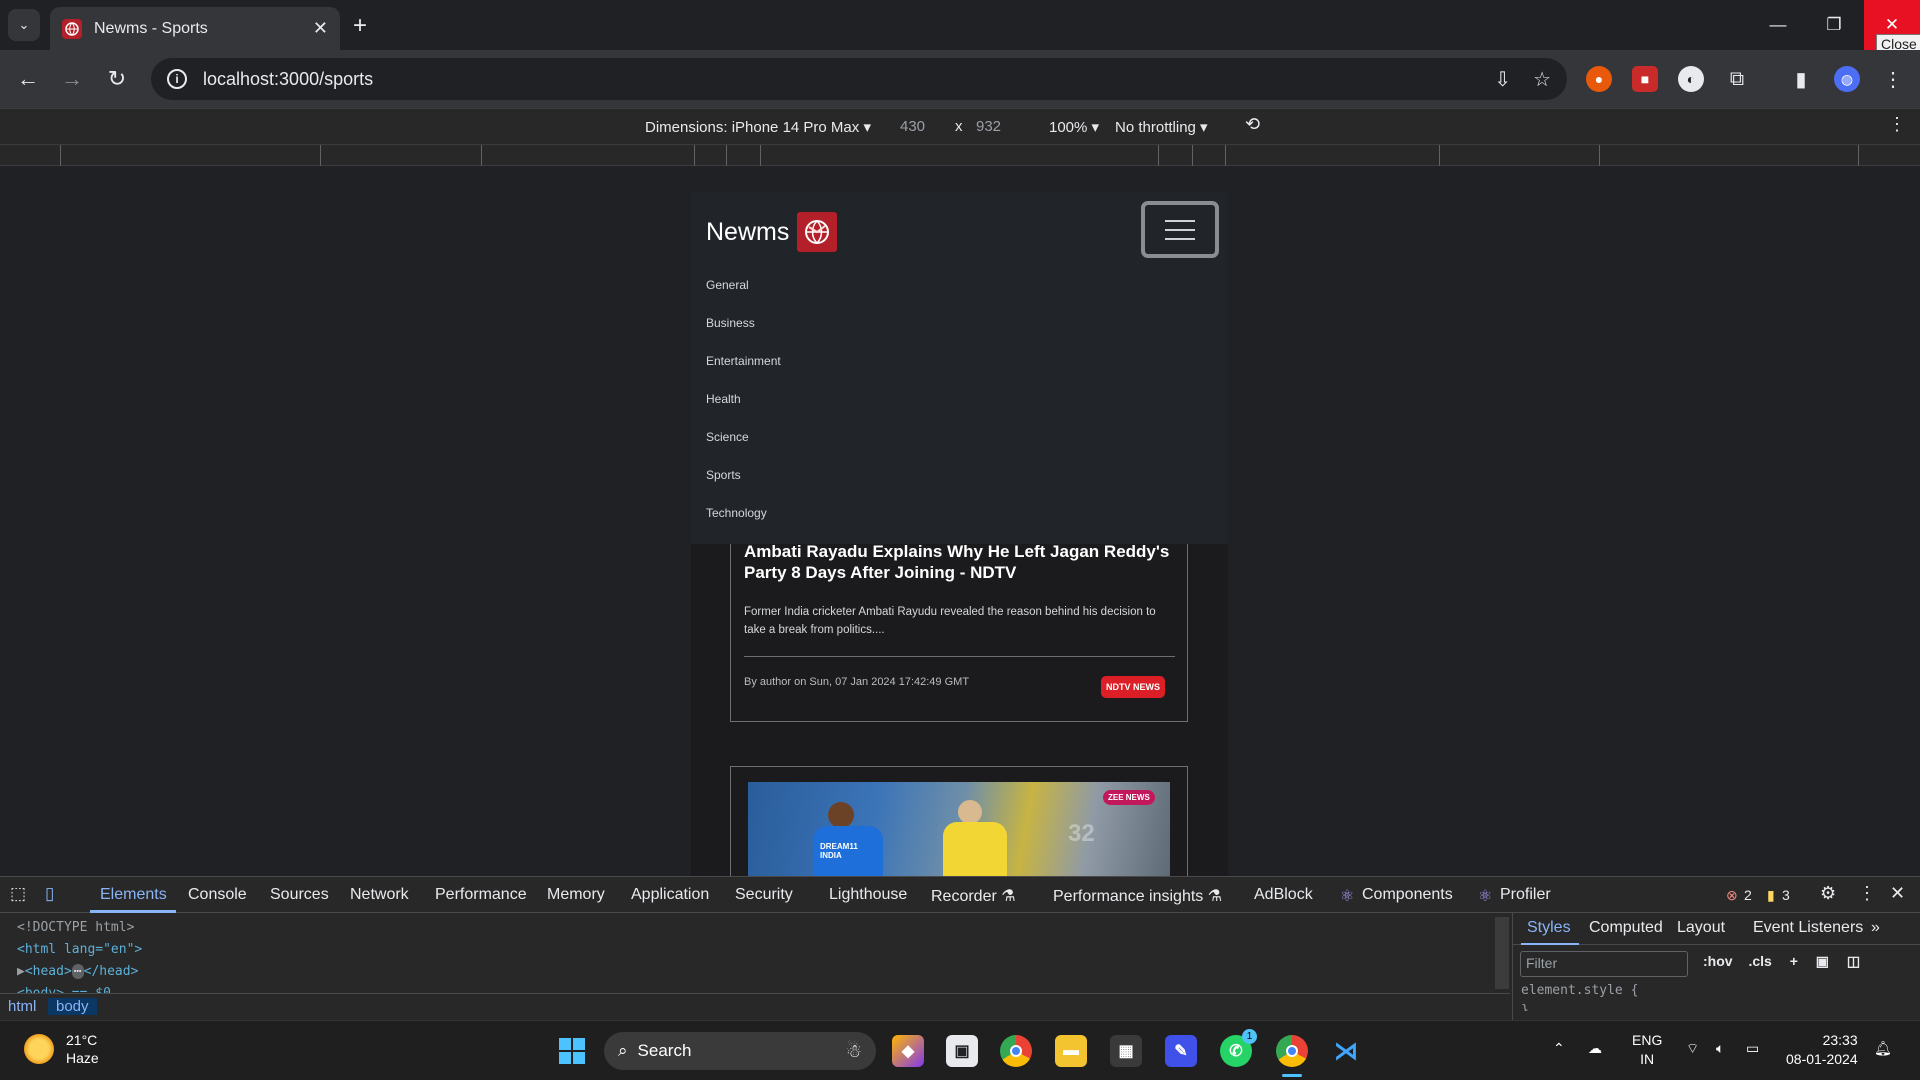 The image size is (1920, 1080). Describe the element at coordinates (22, 1006) in the screenshot. I see `breadcrumb-html: html` at that location.